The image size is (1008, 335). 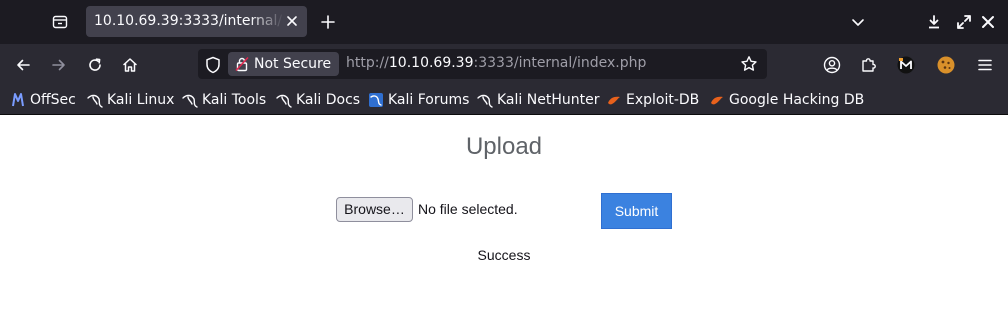 What do you see at coordinates (376, 100) in the screenshot?
I see `kali-forums-icon` at bounding box center [376, 100].